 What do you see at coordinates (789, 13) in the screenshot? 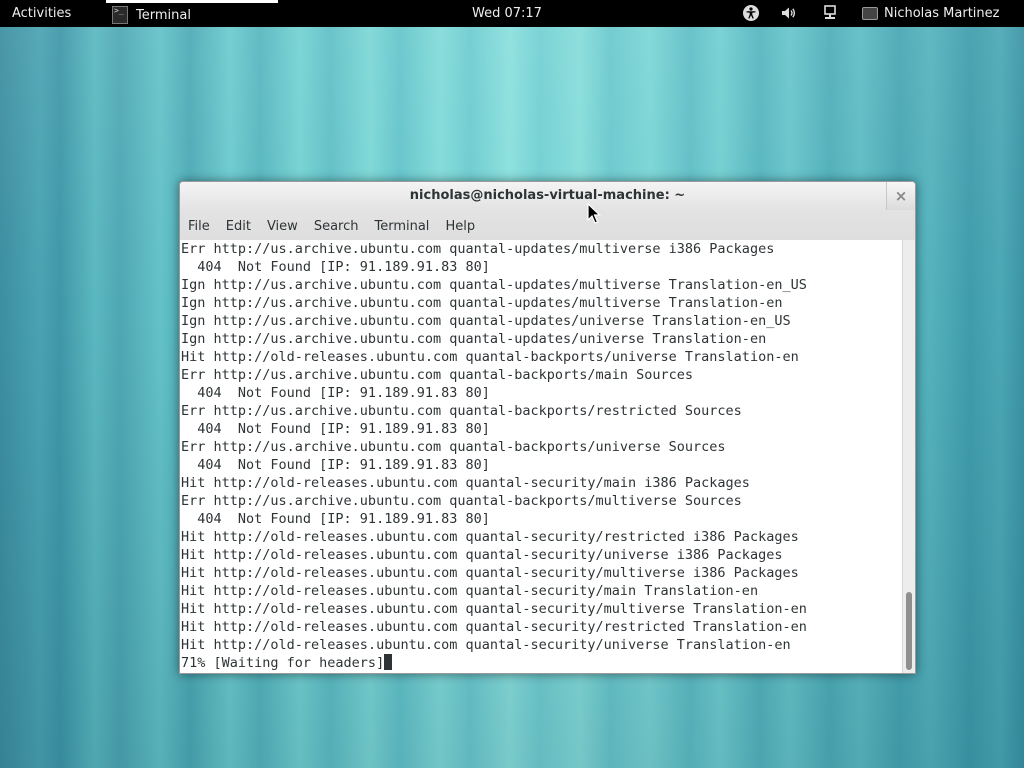
I see `volume-icon` at bounding box center [789, 13].